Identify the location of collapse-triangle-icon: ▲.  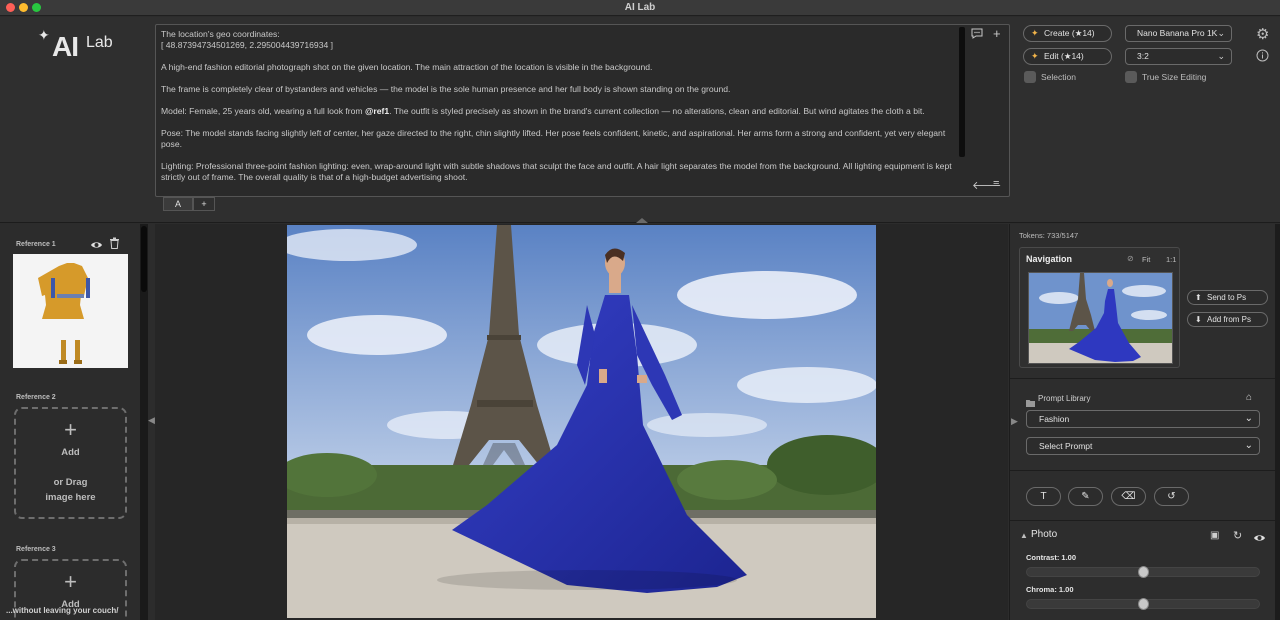
(1024, 535).